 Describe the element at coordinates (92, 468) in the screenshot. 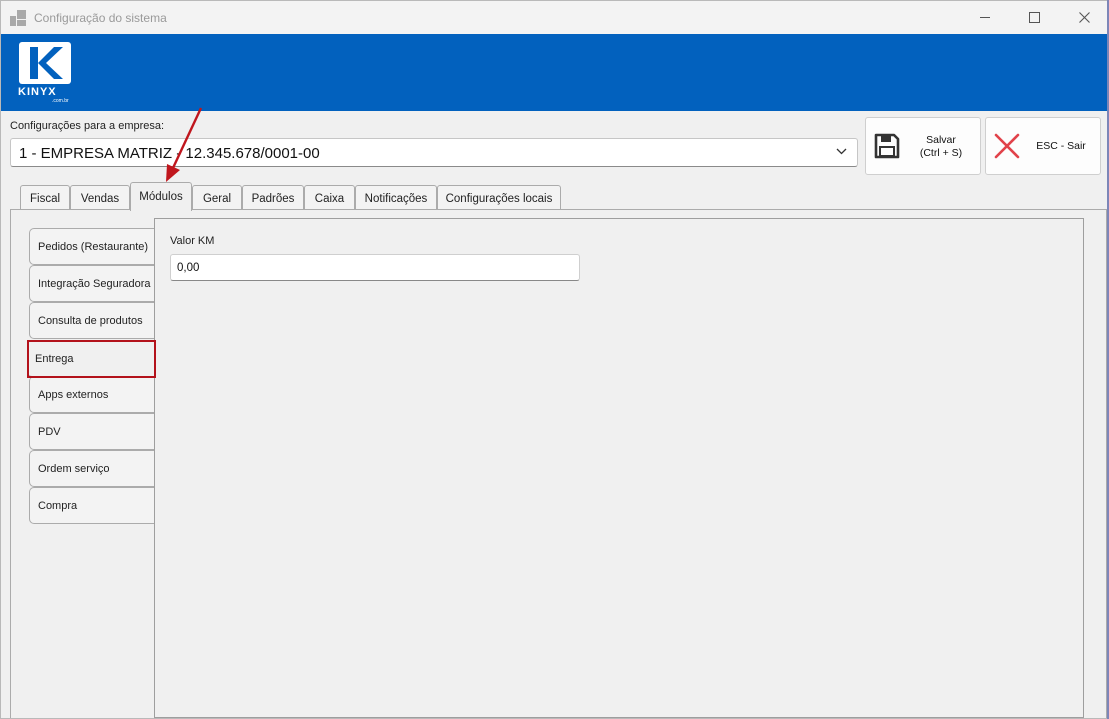

I see `module-tab-ordem-servico: Ordem serviço` at that location.